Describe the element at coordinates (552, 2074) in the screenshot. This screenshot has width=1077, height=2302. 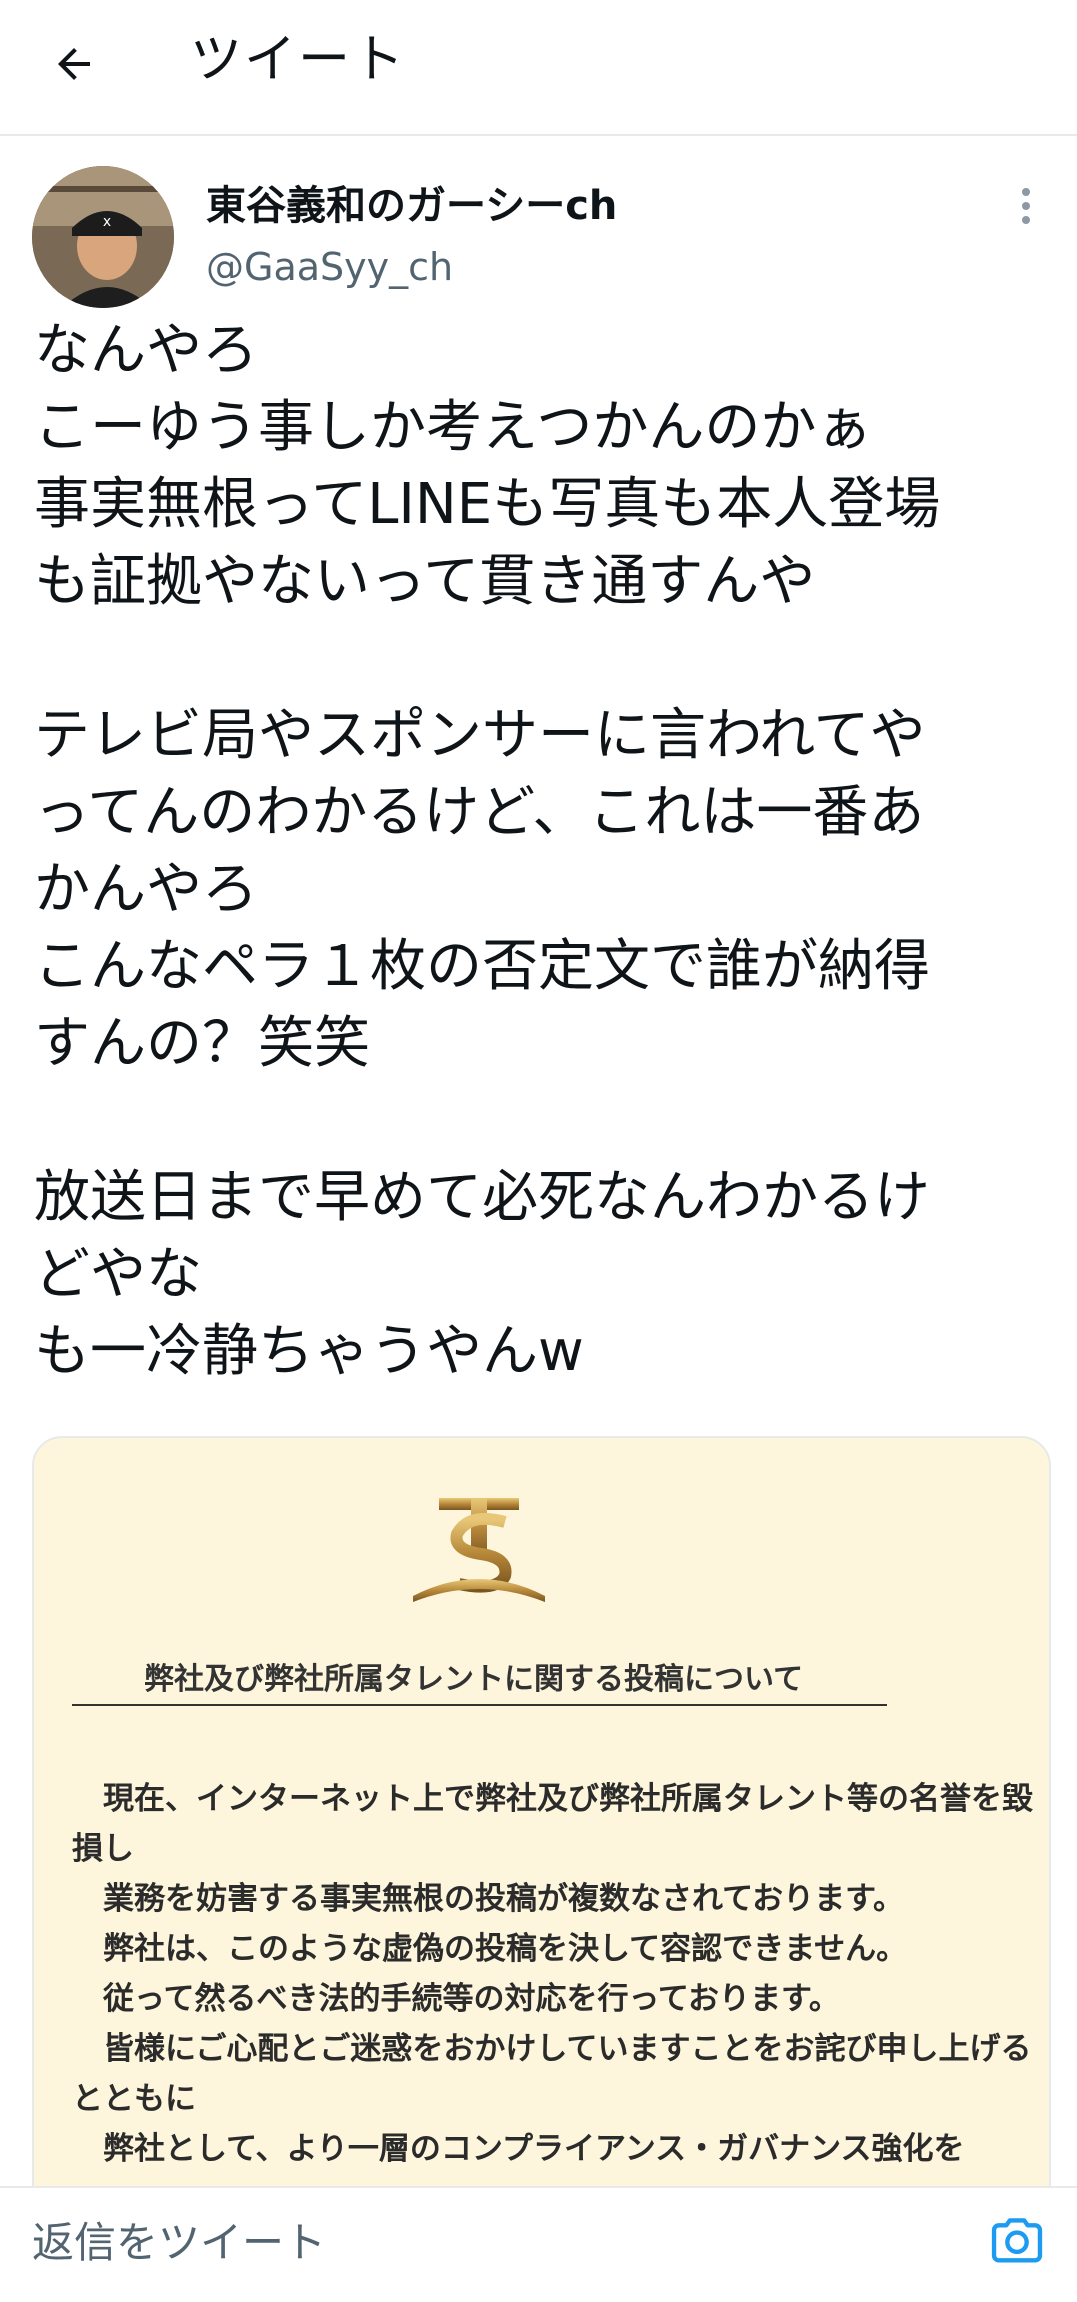
I see `notice-paragraph: 皆様にご心配とご迷惑をおかけしていますことをお詫び申し上げるとともに` at that location.